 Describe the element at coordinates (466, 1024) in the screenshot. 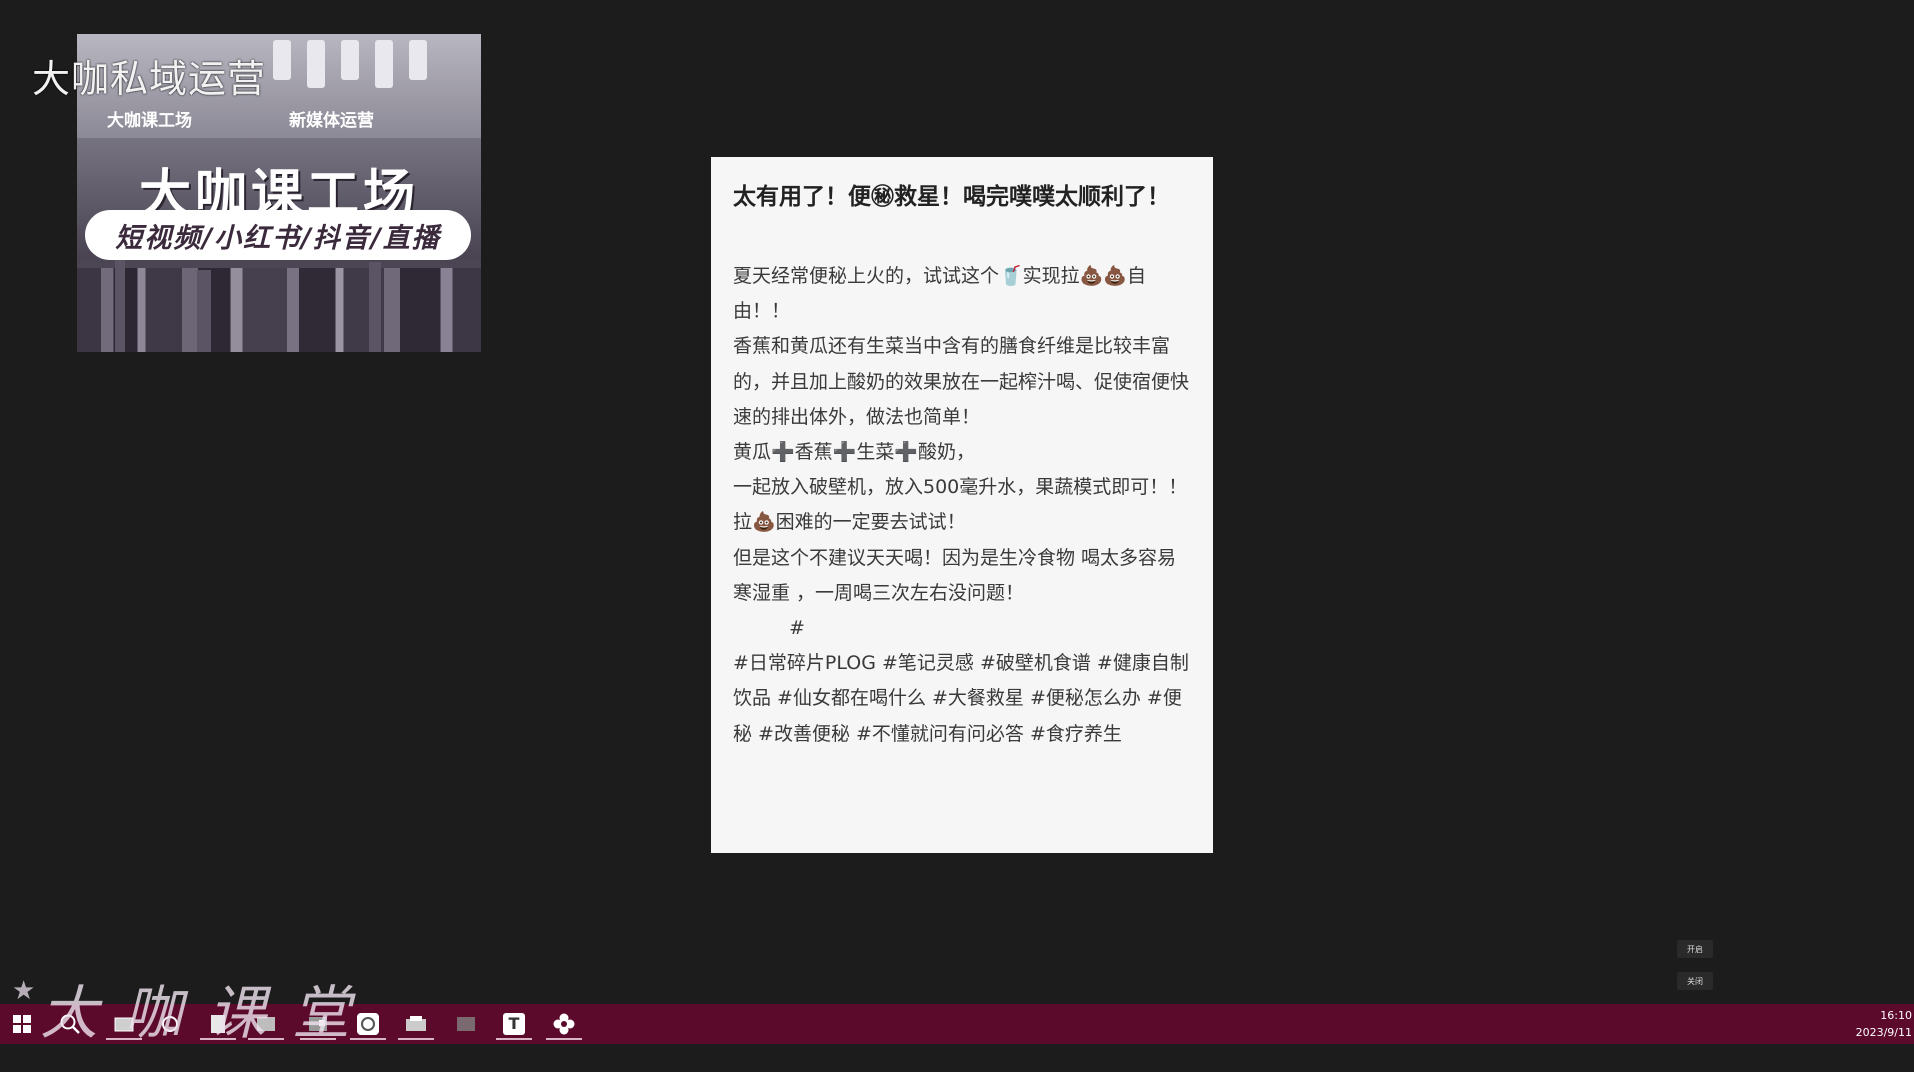

I see `app-icon` at that location.